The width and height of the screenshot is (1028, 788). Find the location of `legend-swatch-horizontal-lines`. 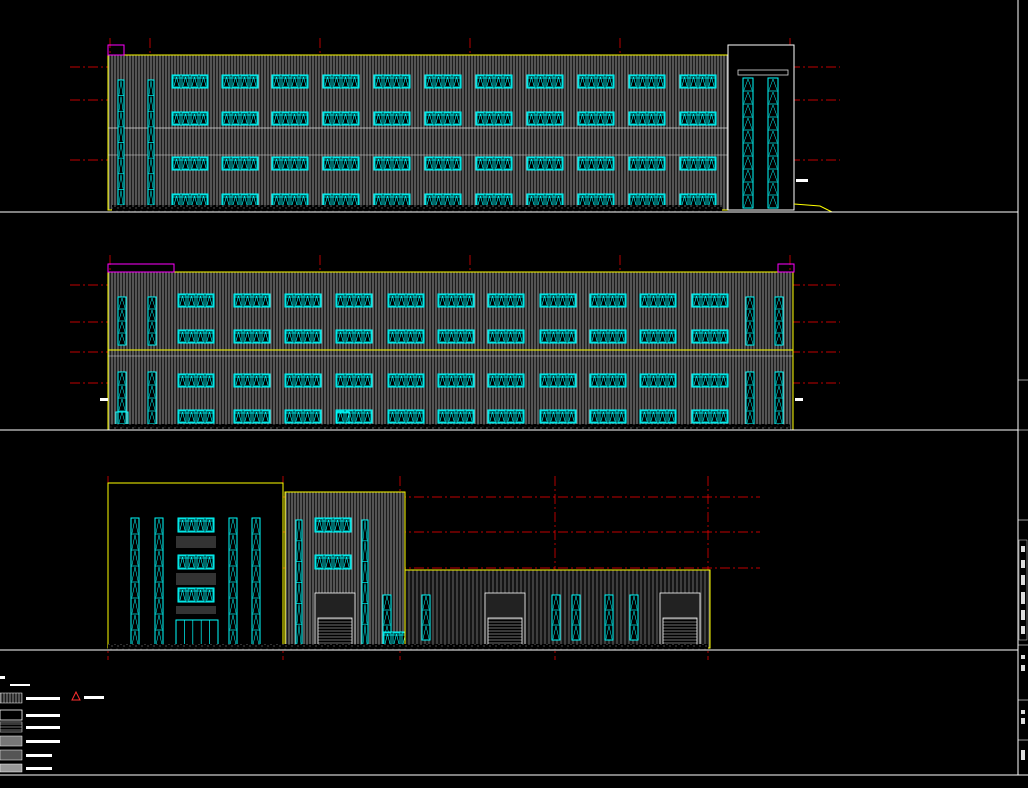

legend-swatch-horizontal-lines is located at coordinates (11, 727).